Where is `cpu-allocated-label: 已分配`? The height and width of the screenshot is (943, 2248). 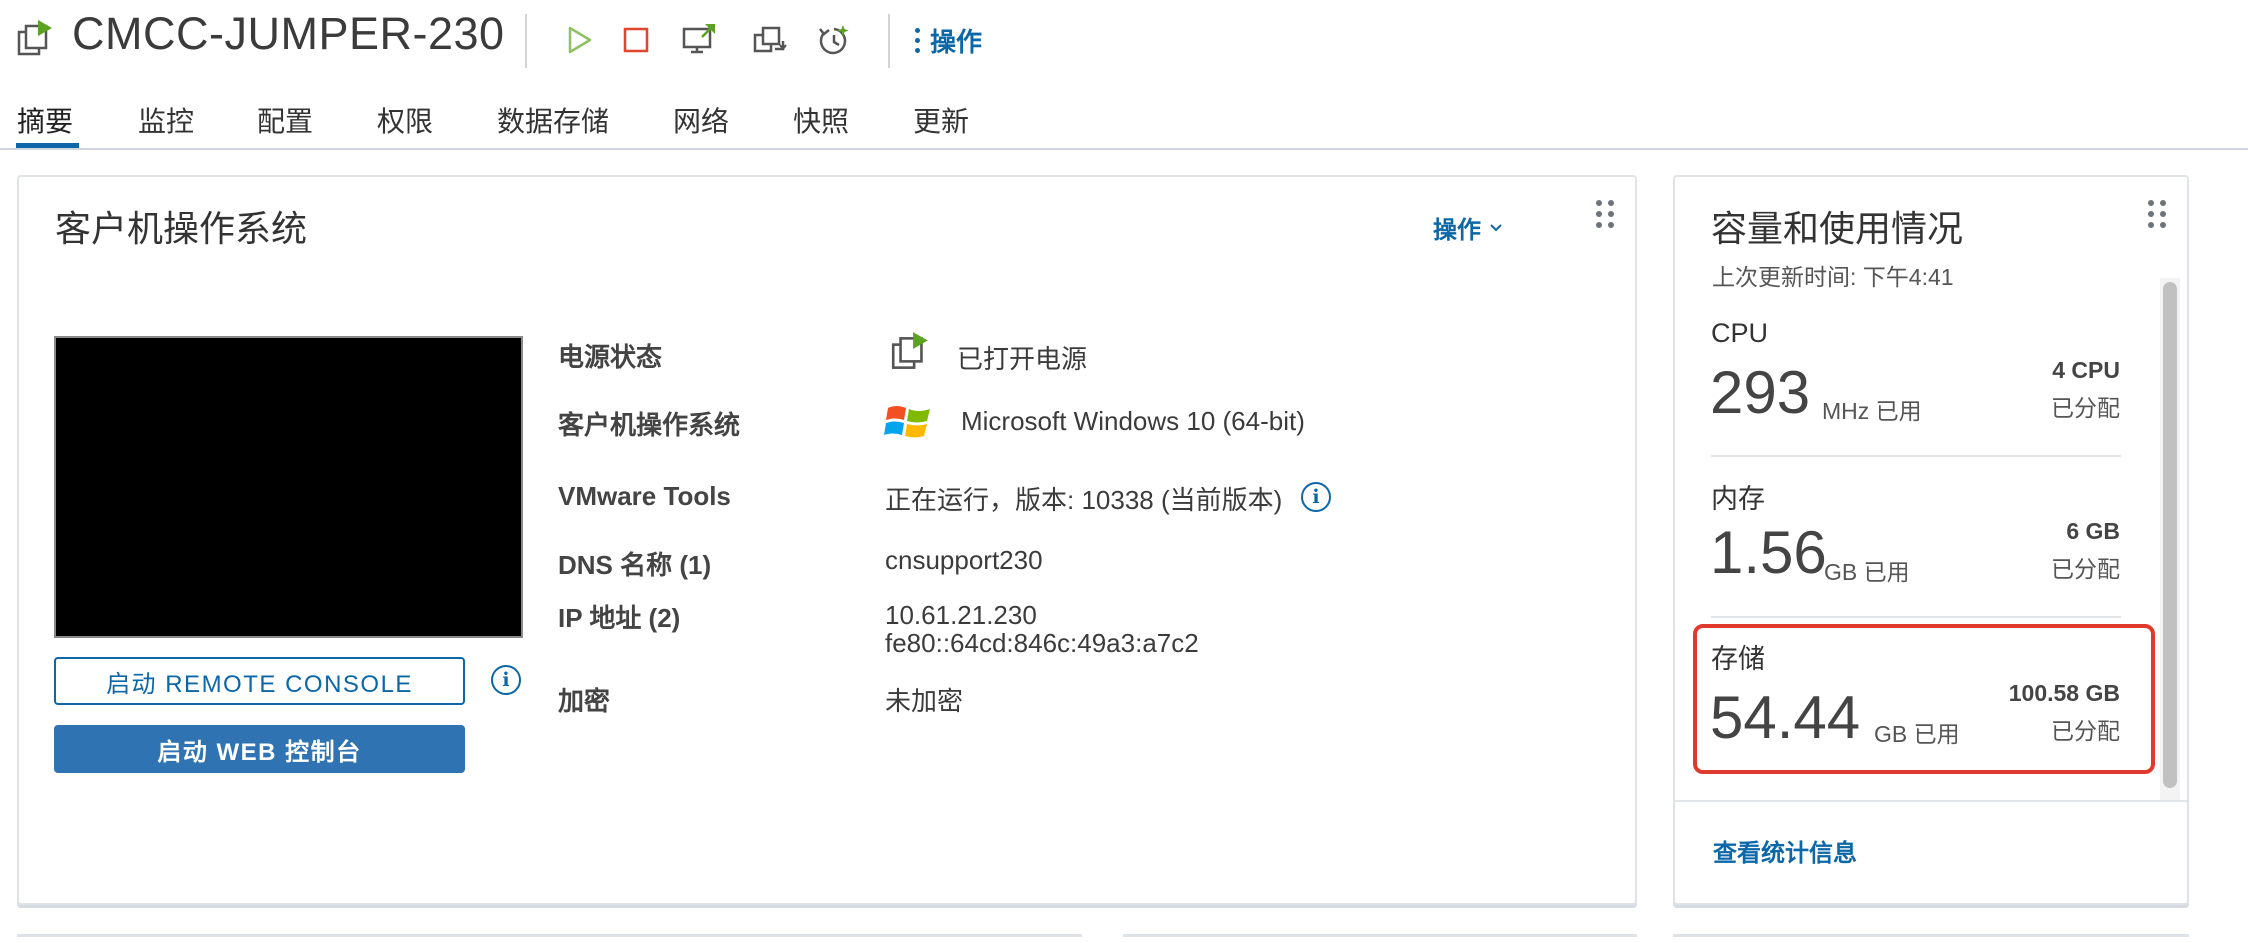
cpu-allocated-label: 已分配 is located at coordinates (2085, 408).